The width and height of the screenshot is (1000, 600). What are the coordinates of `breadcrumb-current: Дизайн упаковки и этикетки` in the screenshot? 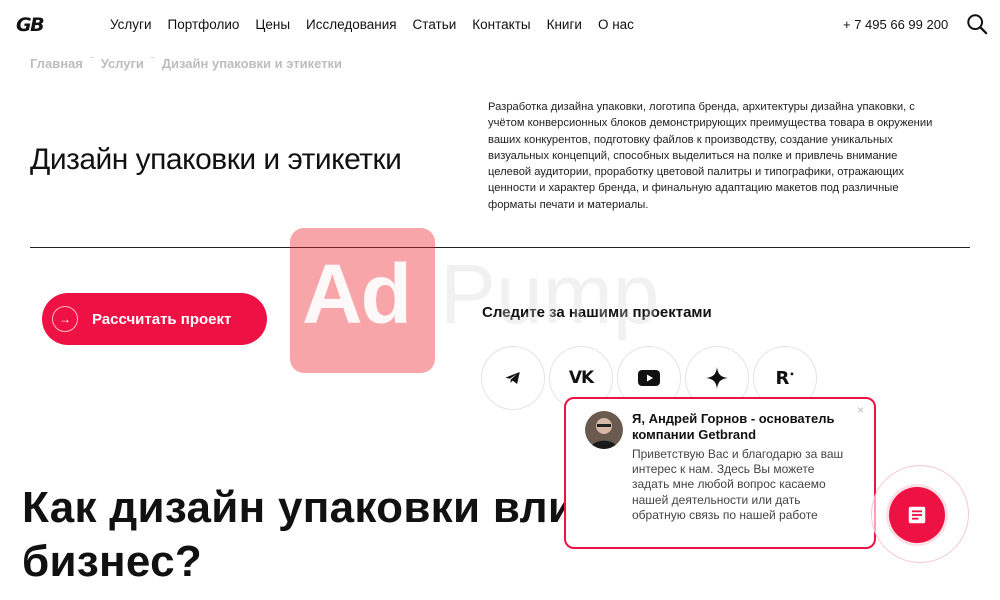 It's located at (252, 63).